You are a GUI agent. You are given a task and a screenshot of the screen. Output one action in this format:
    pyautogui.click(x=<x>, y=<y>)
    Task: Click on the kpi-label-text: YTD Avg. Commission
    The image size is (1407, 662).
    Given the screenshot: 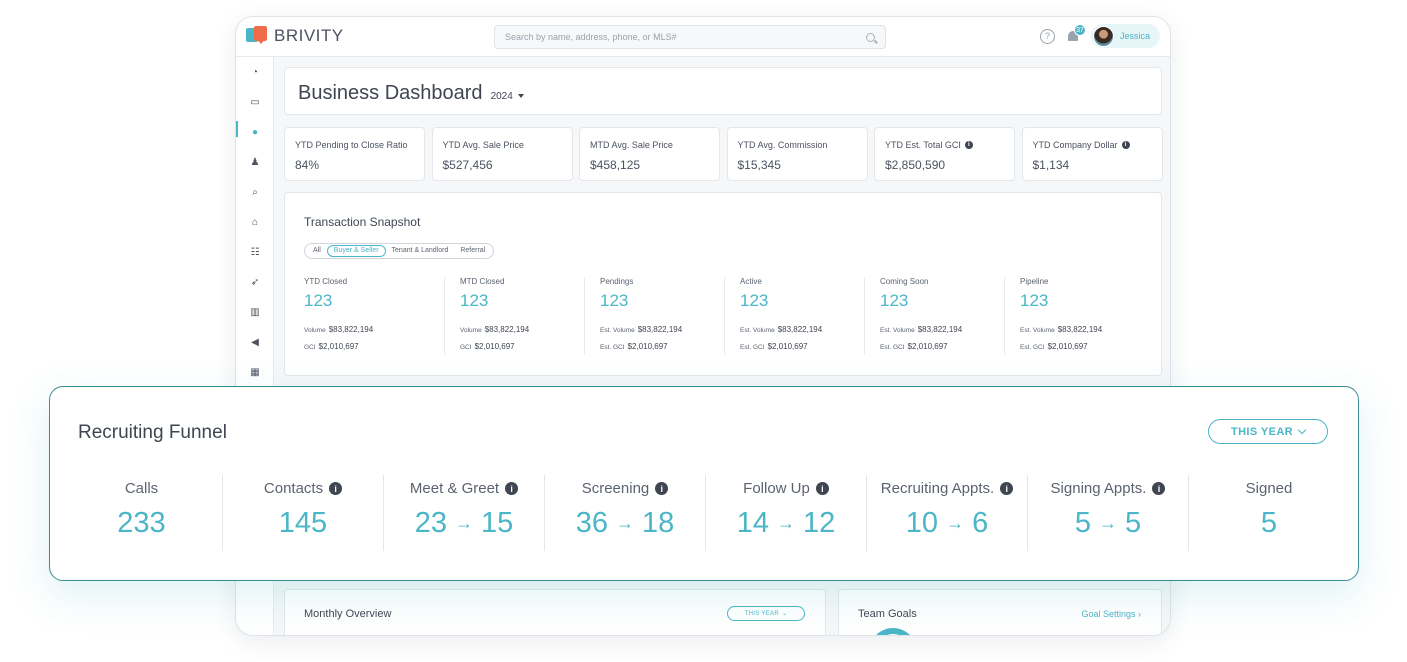 What is the action you would take?
    pyautogui.click(x=782, y=145)
    